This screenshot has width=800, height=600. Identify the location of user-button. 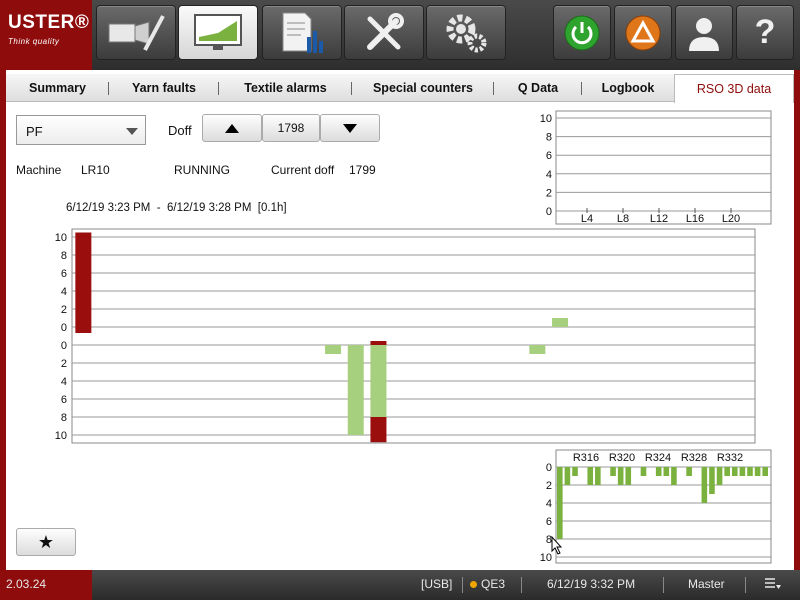
(704, 32).